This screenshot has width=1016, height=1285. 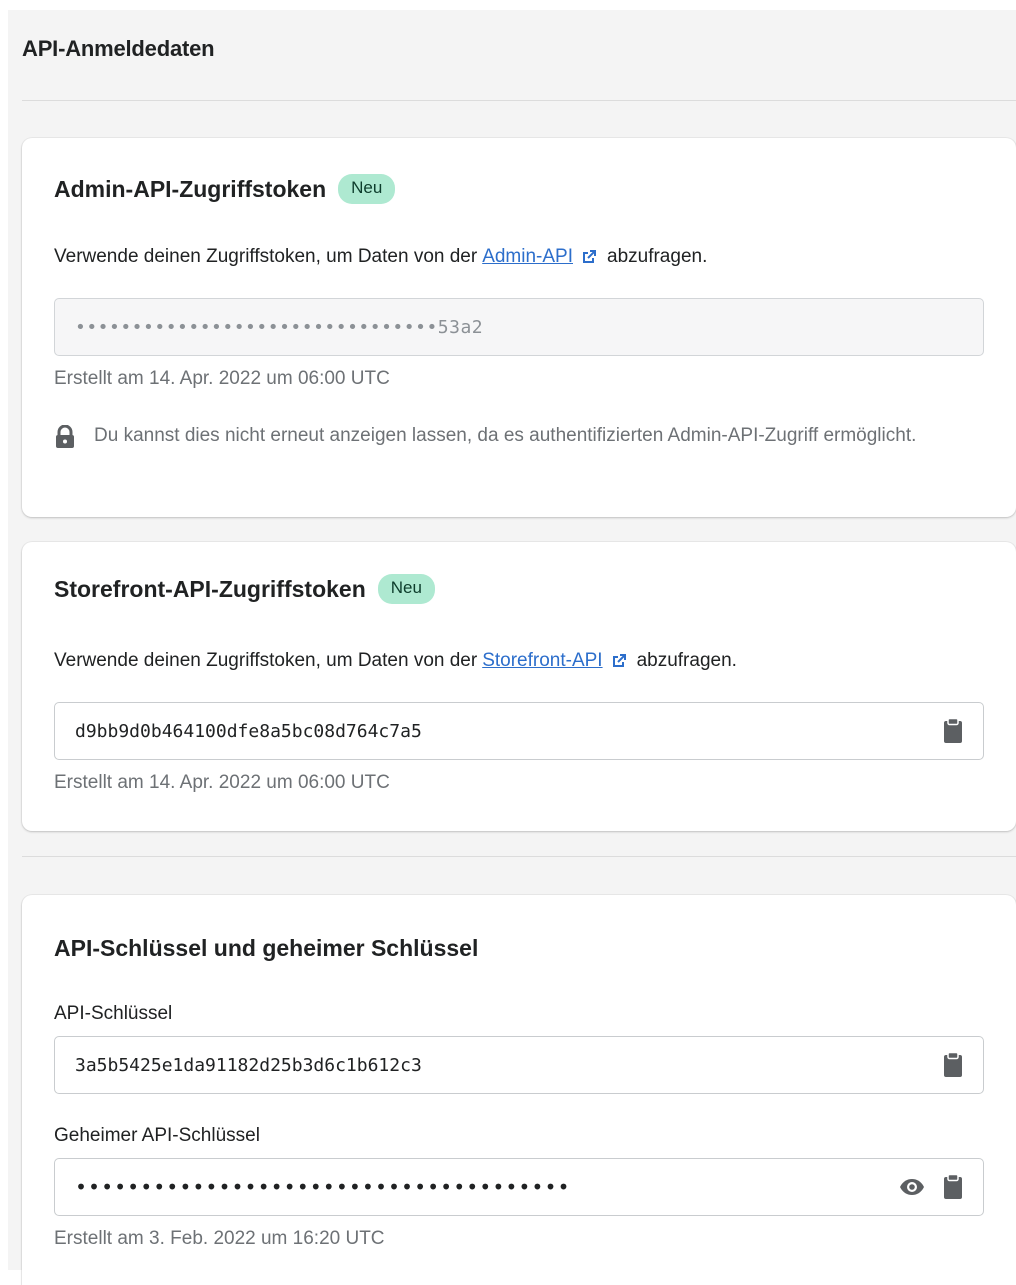 I want to click on admin-token-field: ••••••••••••••••••••••••••••••••53a2, so click(x=519, y=327).